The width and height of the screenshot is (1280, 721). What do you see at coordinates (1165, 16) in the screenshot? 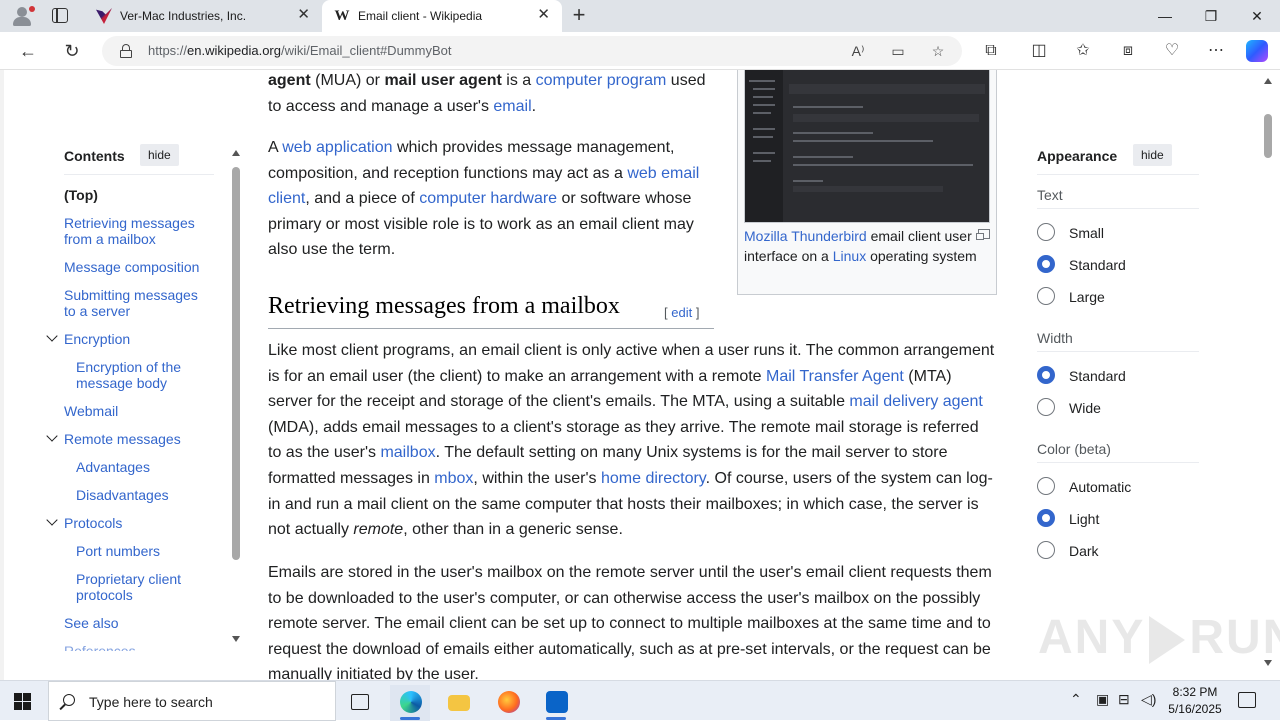
I see `minimize-button: —` at bounding box center [1165, 16].